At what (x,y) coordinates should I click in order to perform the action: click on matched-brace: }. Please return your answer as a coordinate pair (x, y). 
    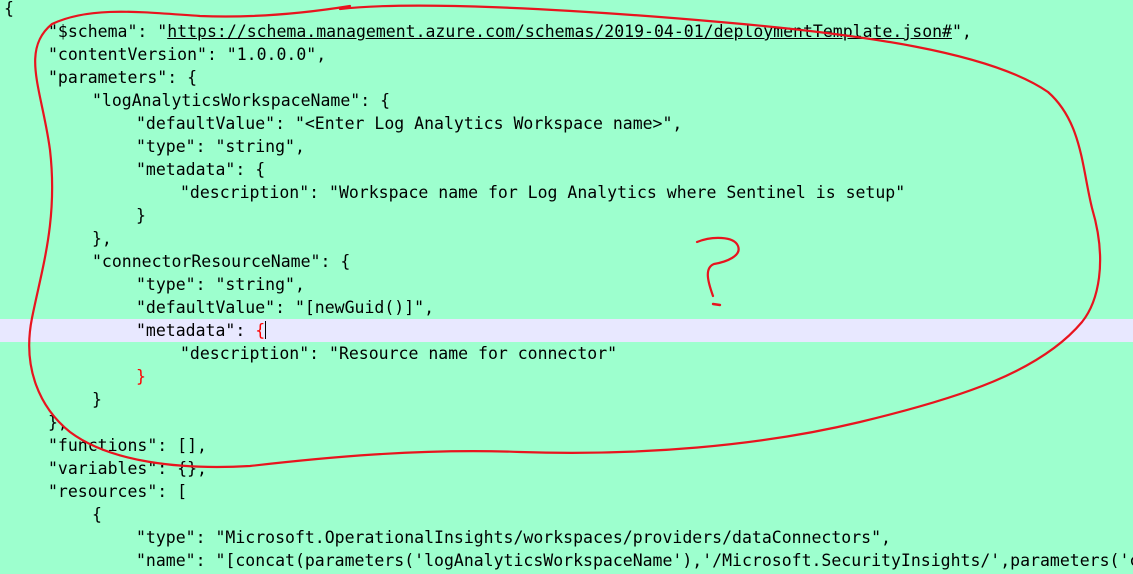
    Looking at the image, I should click on (141, 376).